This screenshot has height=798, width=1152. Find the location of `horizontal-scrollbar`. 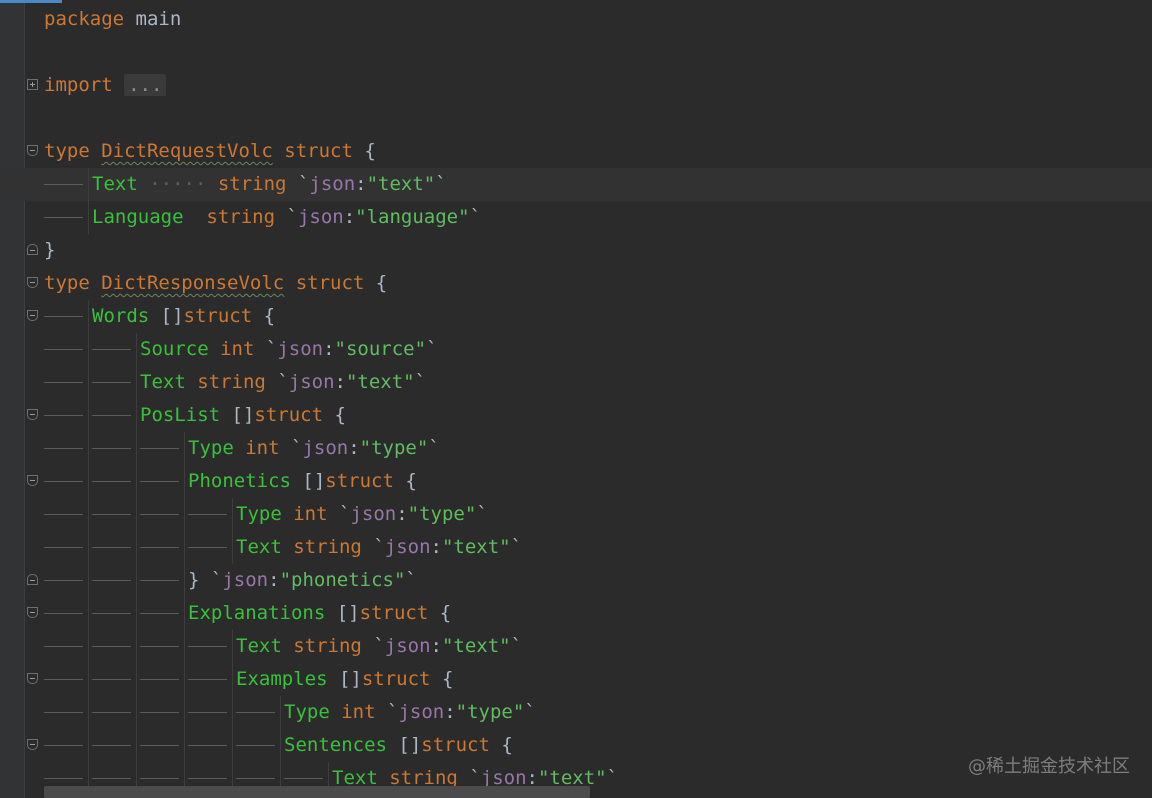

horizontal-scrollbar is located at coordinates (317, 792).